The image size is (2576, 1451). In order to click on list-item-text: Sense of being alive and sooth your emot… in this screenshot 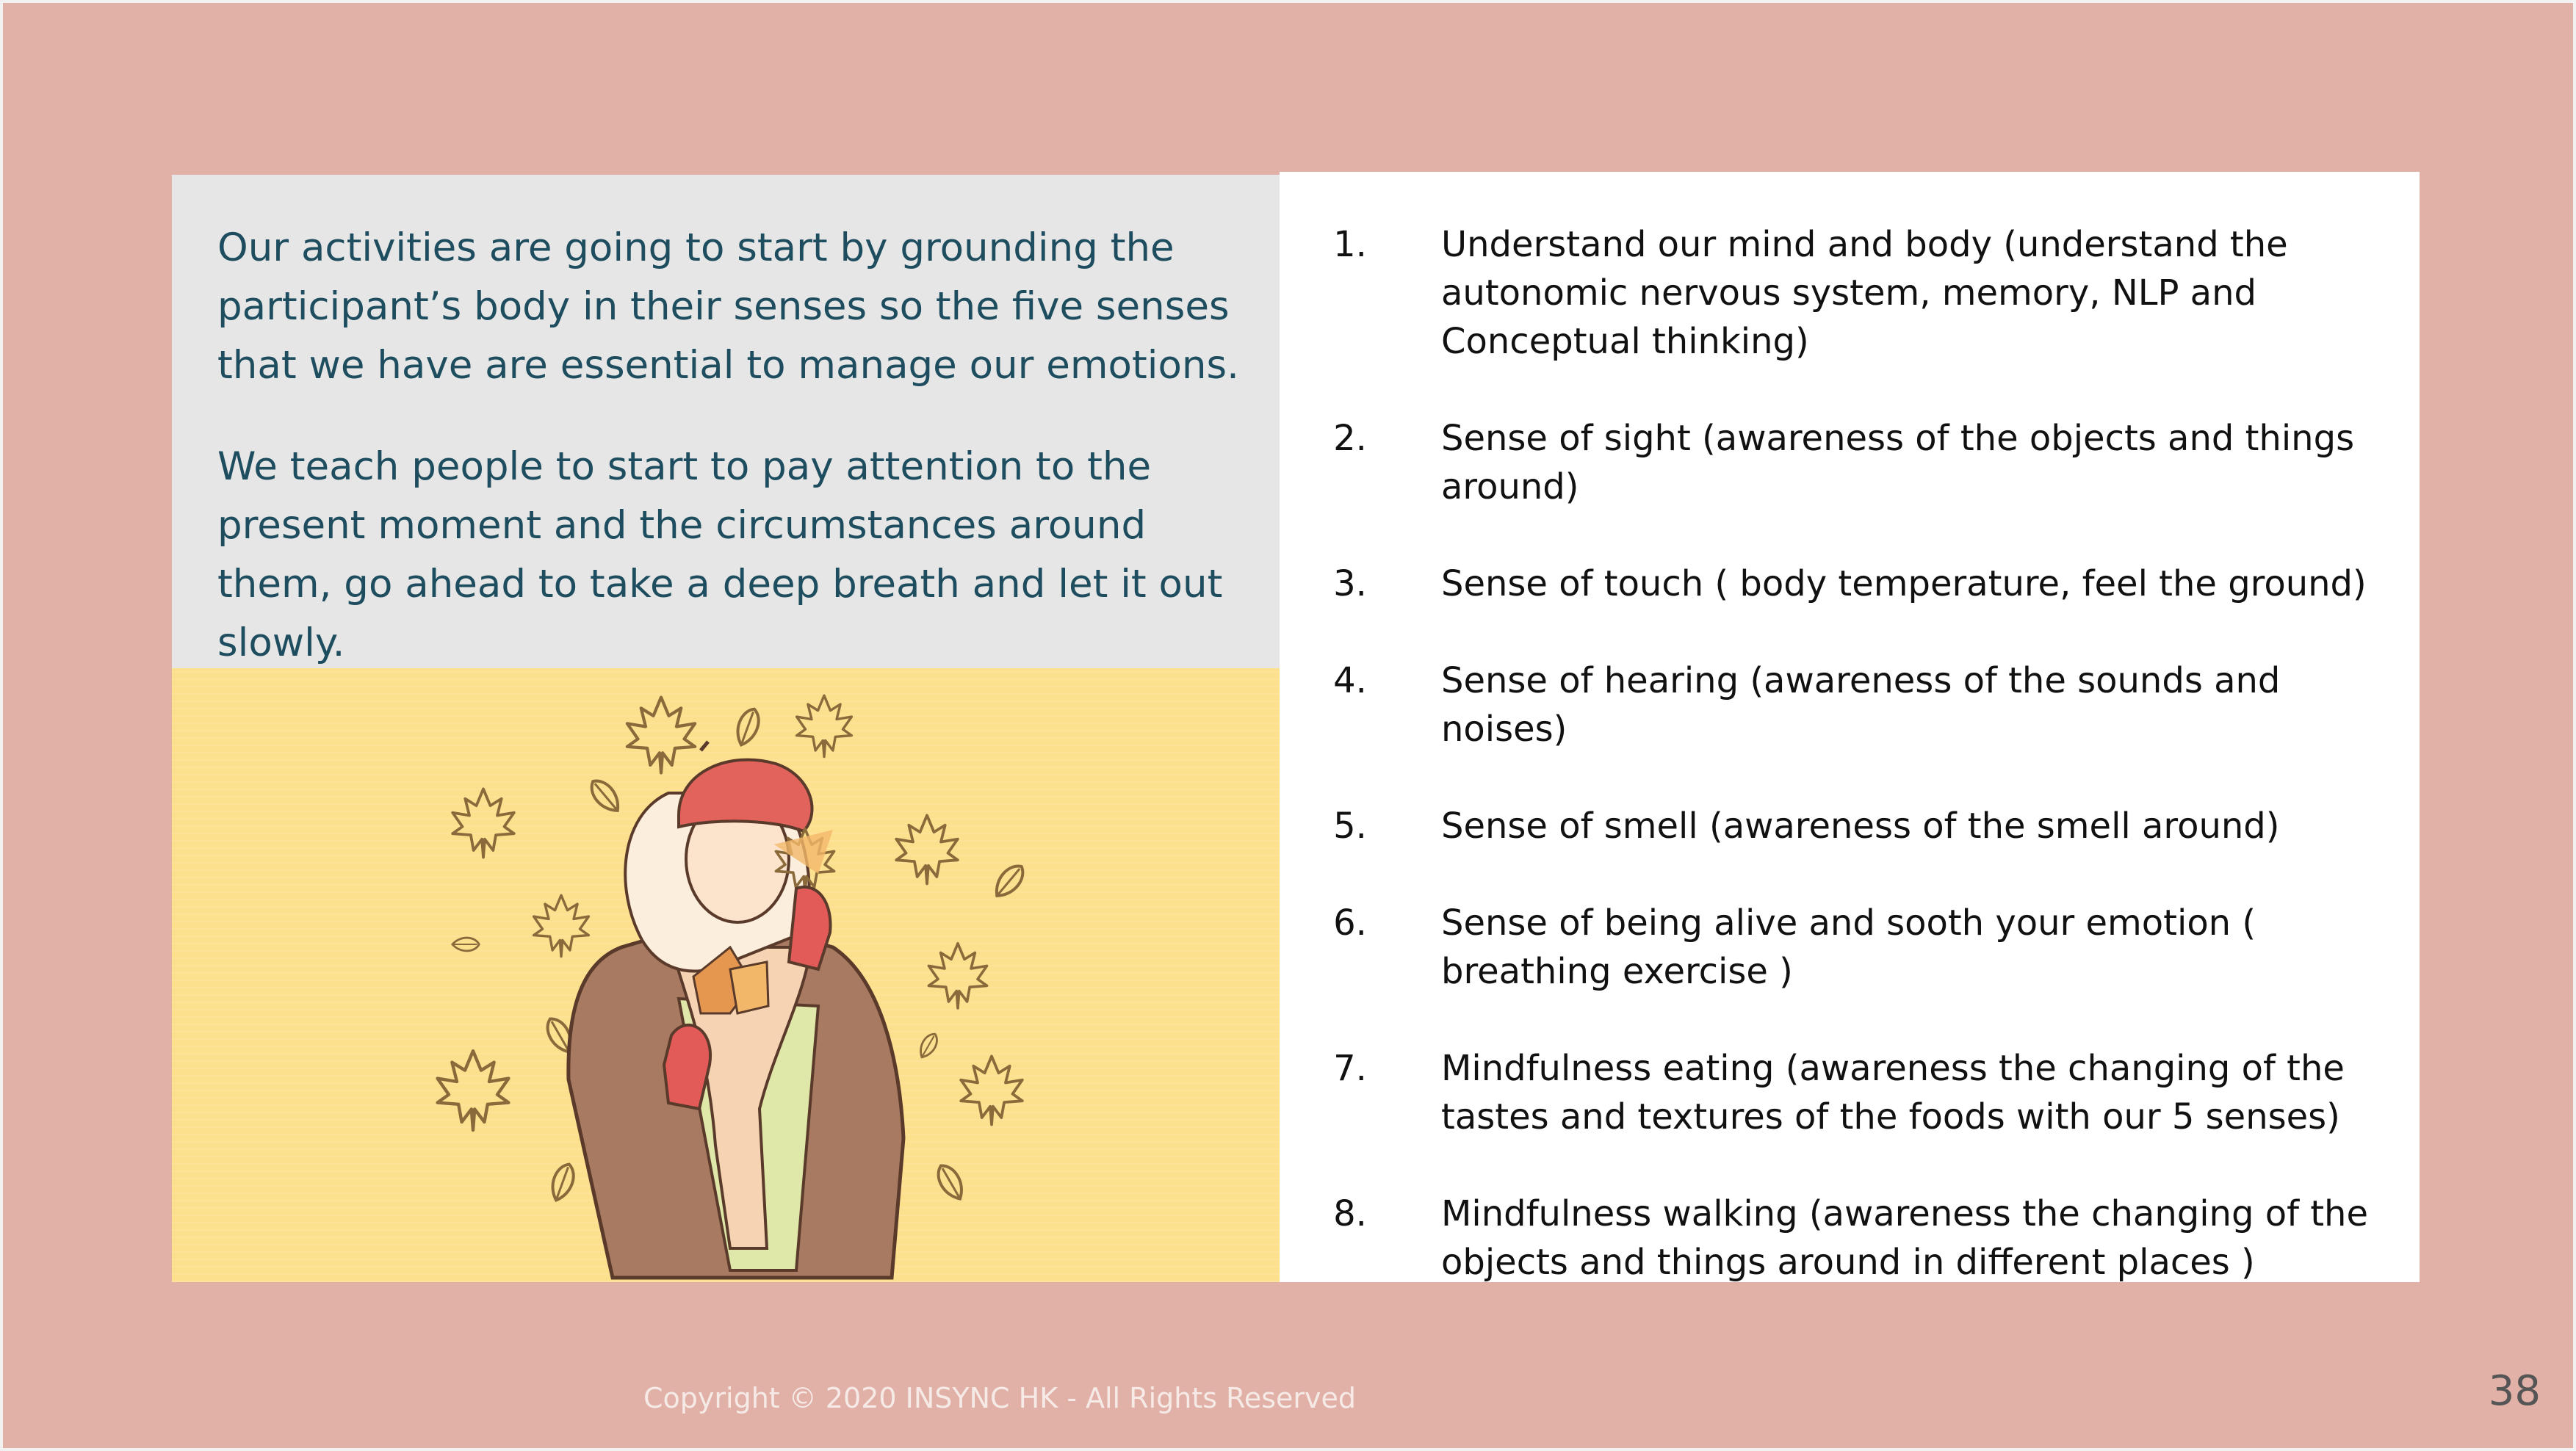, I will do `click(1849, 947)`.